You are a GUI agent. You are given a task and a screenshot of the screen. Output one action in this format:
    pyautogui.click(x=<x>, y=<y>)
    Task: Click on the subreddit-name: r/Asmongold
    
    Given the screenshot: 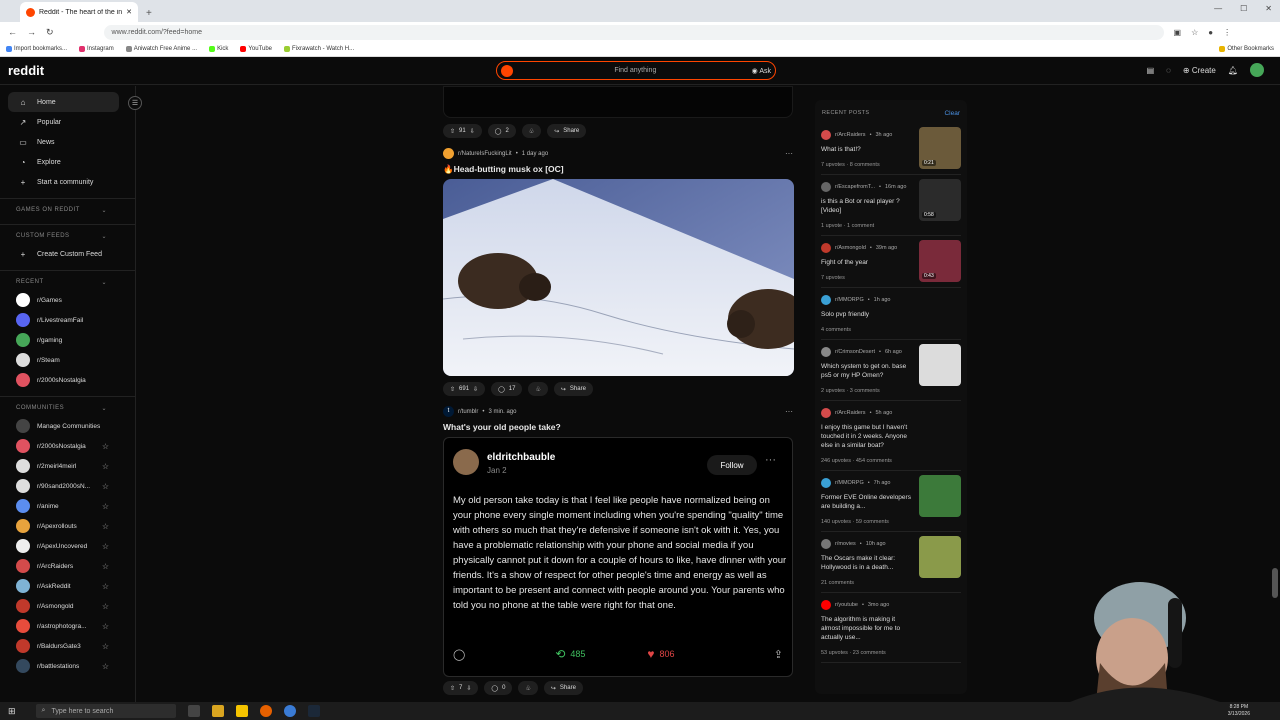 What is the action you would take?
    pyautogui.click(x=850, y=248)
    